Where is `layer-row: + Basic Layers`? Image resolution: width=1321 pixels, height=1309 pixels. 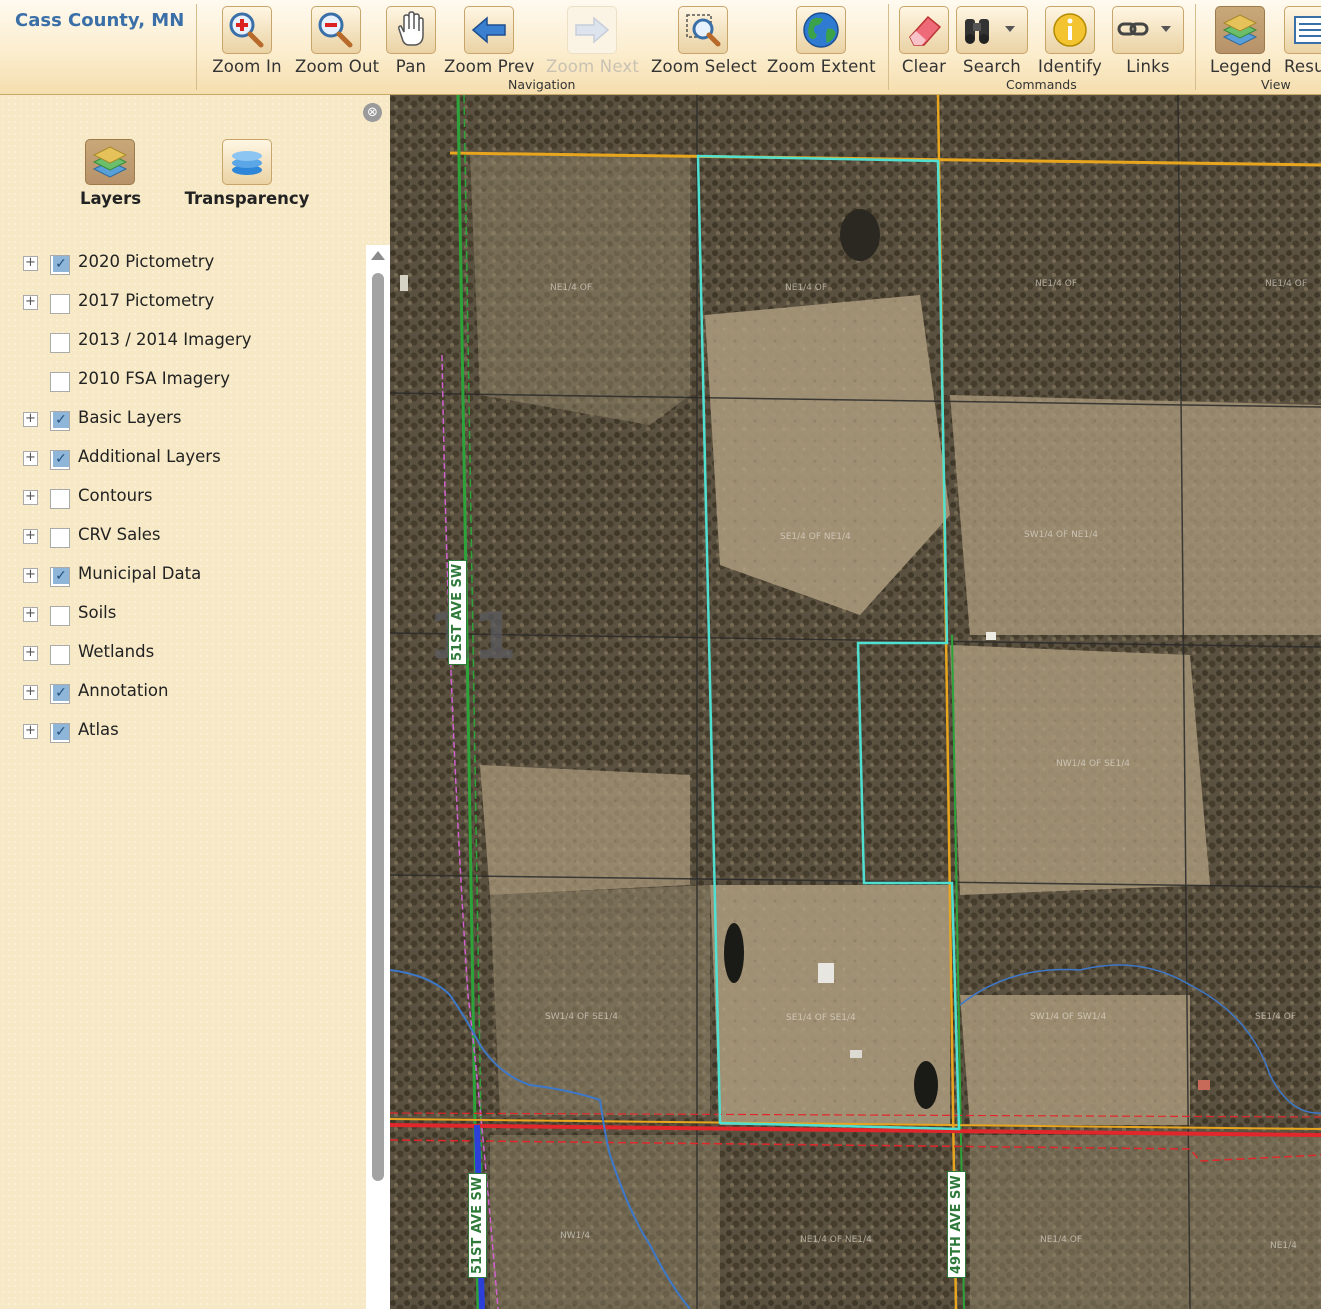 layer-row: + Basic Layers is located at coordinates (180, 420).